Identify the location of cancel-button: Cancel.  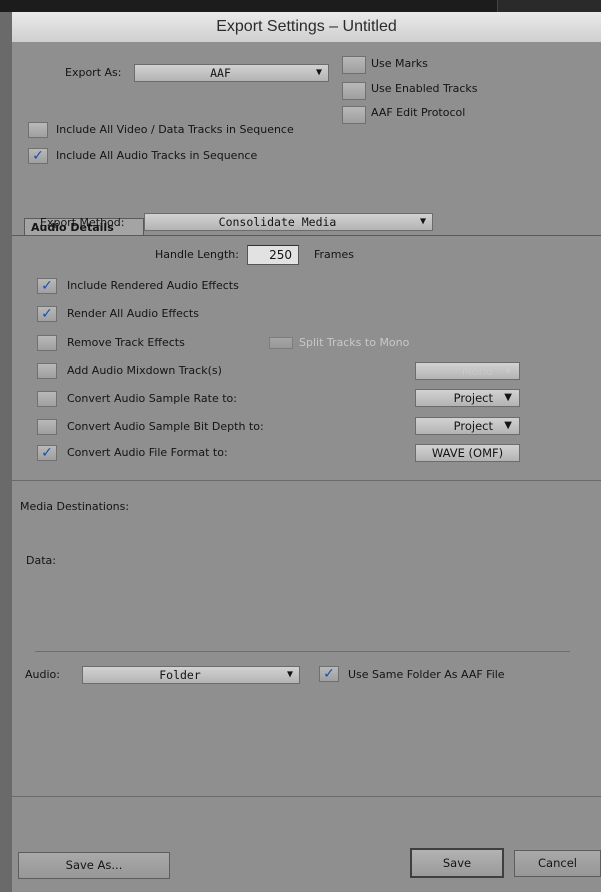
(557, 863).